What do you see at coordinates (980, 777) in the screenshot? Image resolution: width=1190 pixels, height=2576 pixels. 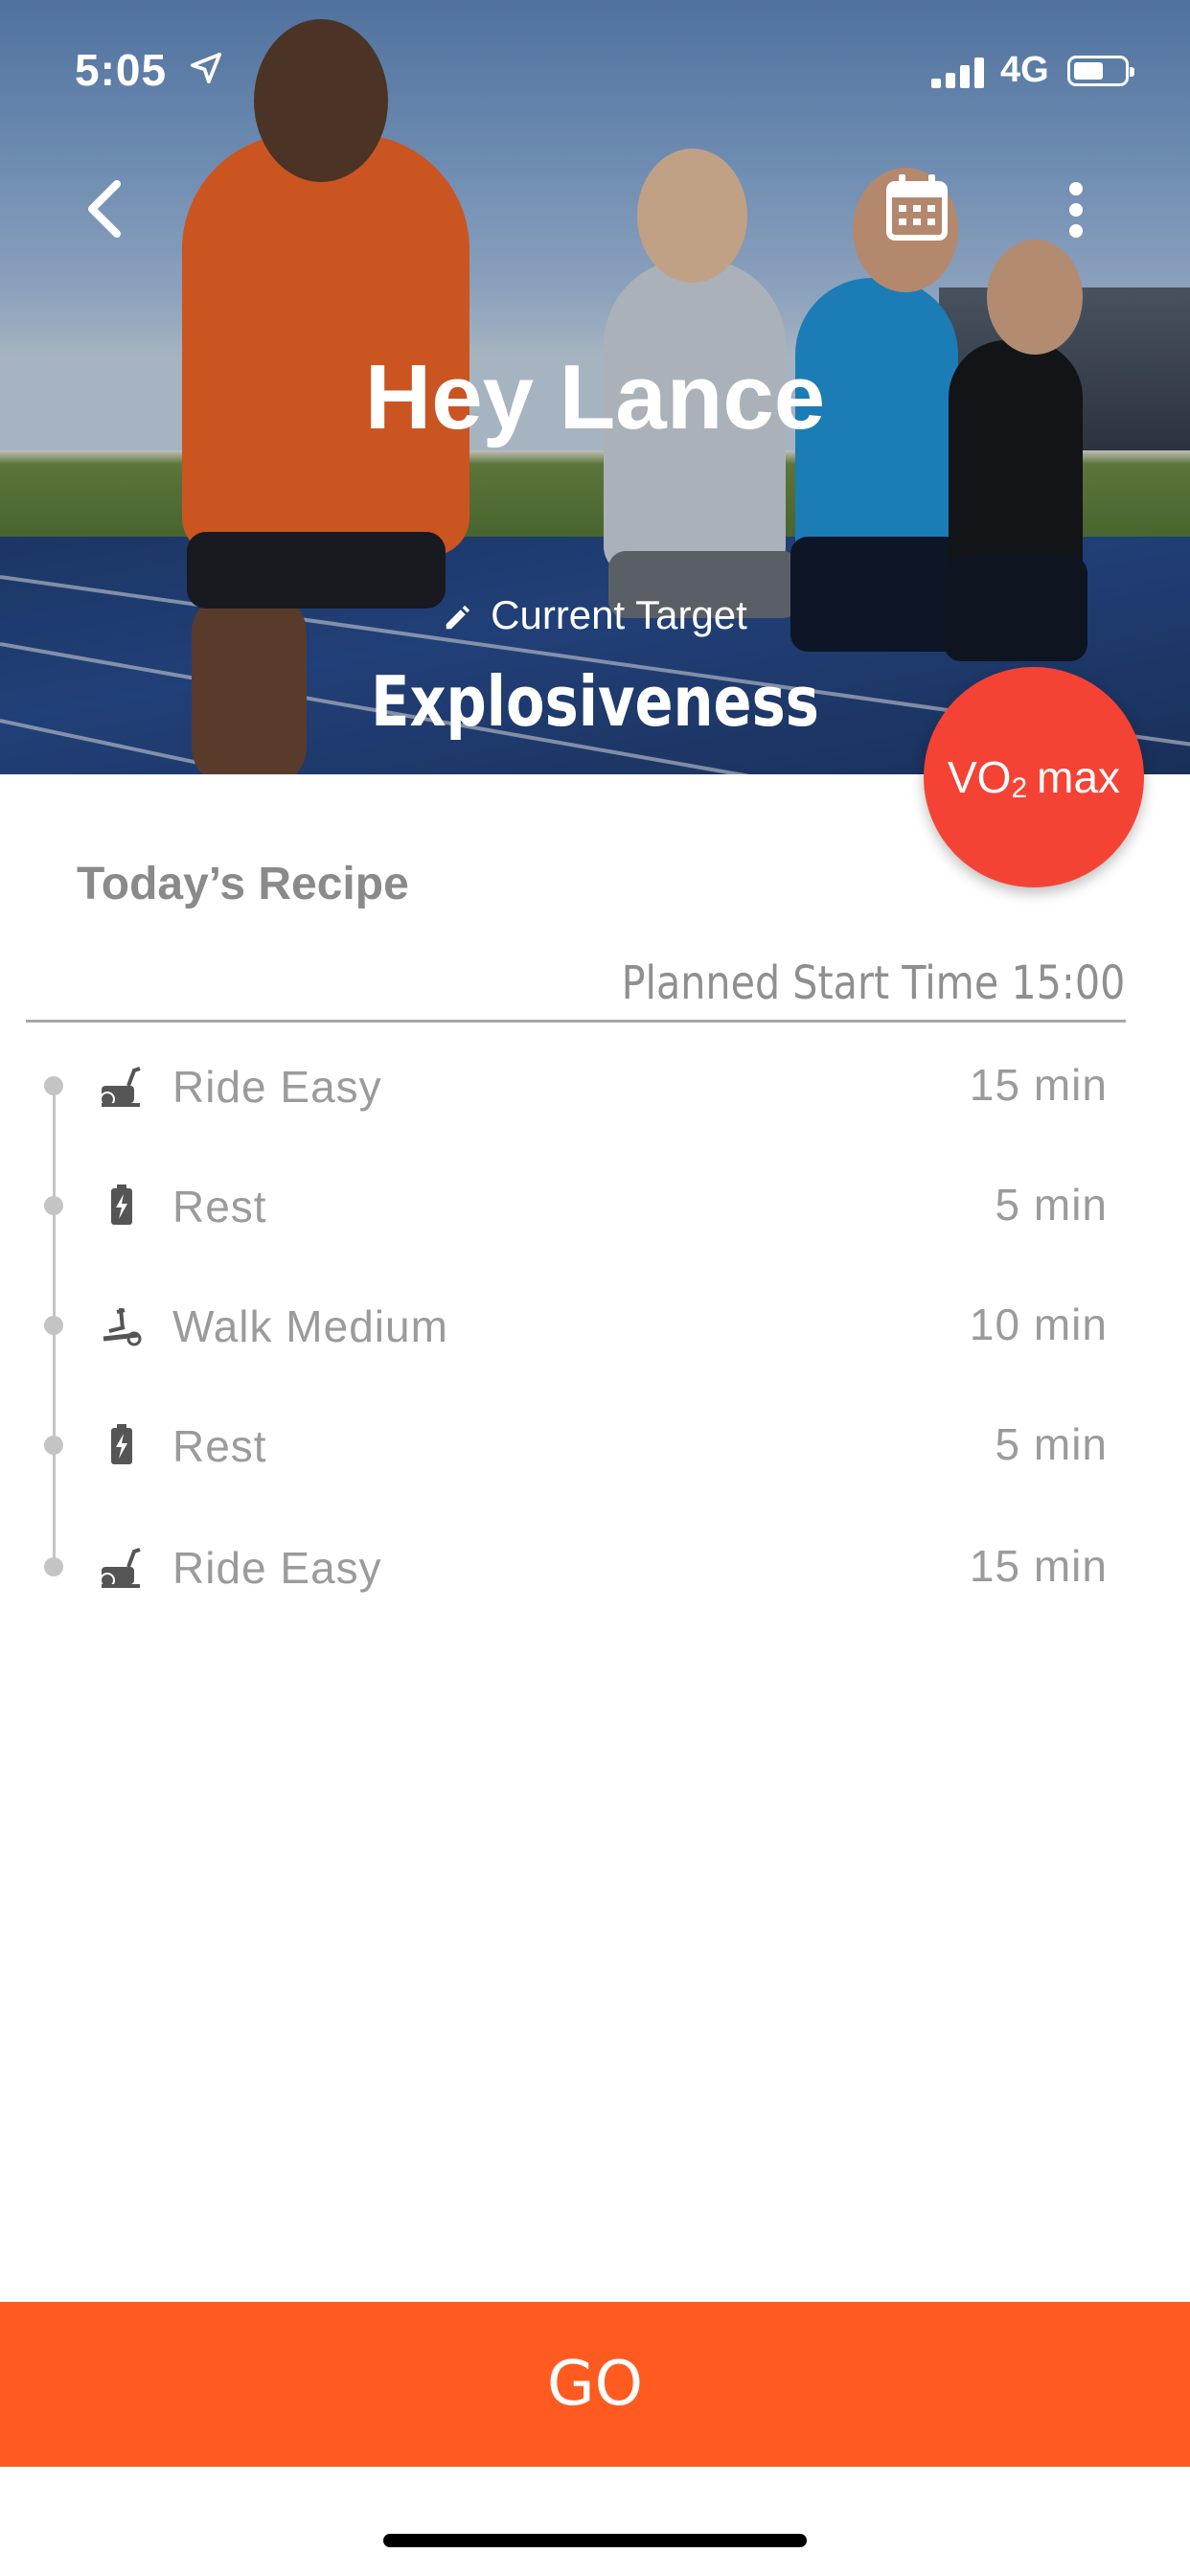 I see `badge-main-text: VO` at bounding box center [980, 777].